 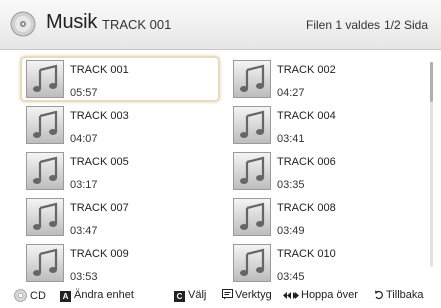 I want to click on tools-icon, so click(x=227, y=294).